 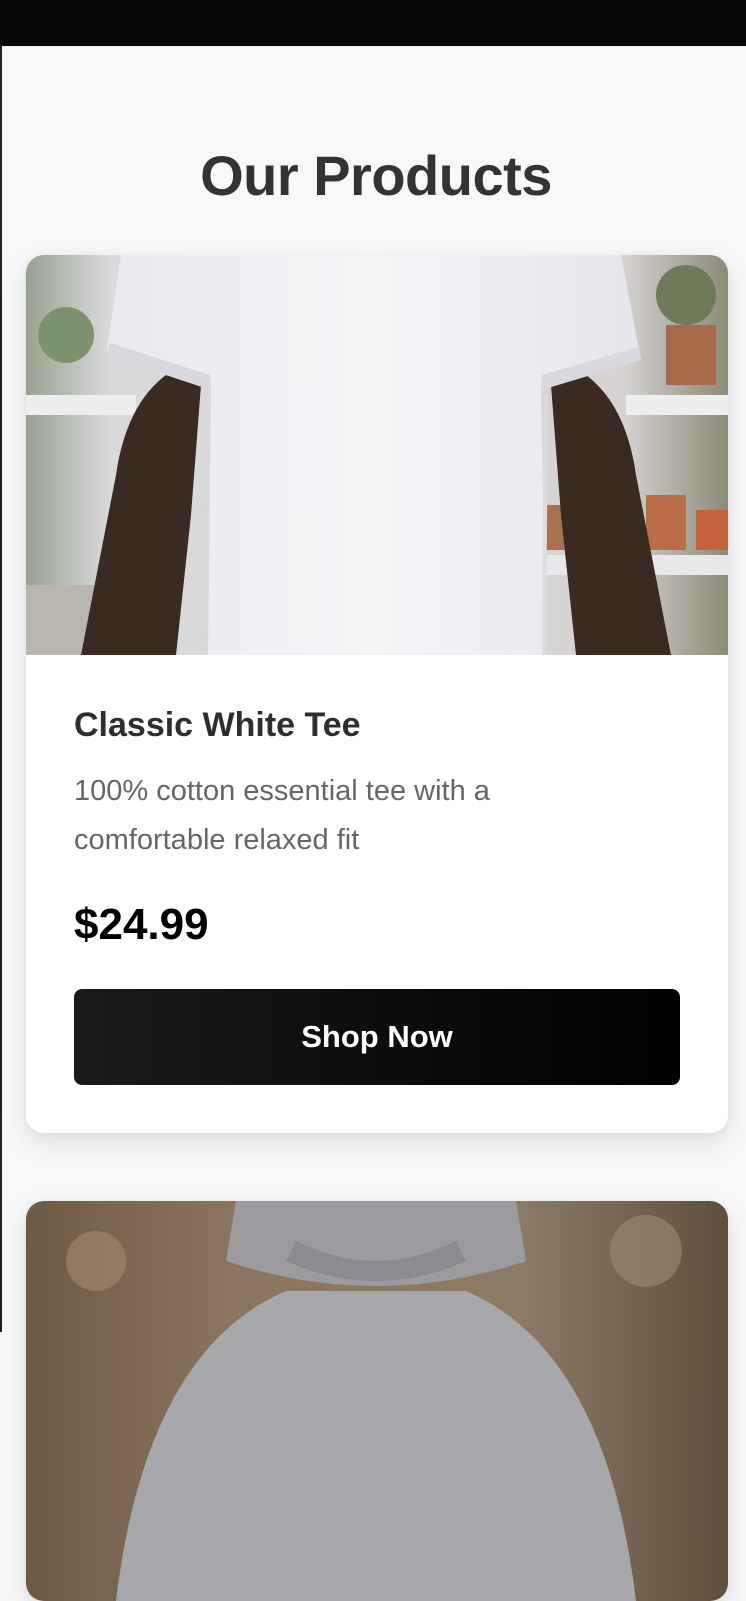 I want to click on page-title: Our Products, so click(x=376, y=175).